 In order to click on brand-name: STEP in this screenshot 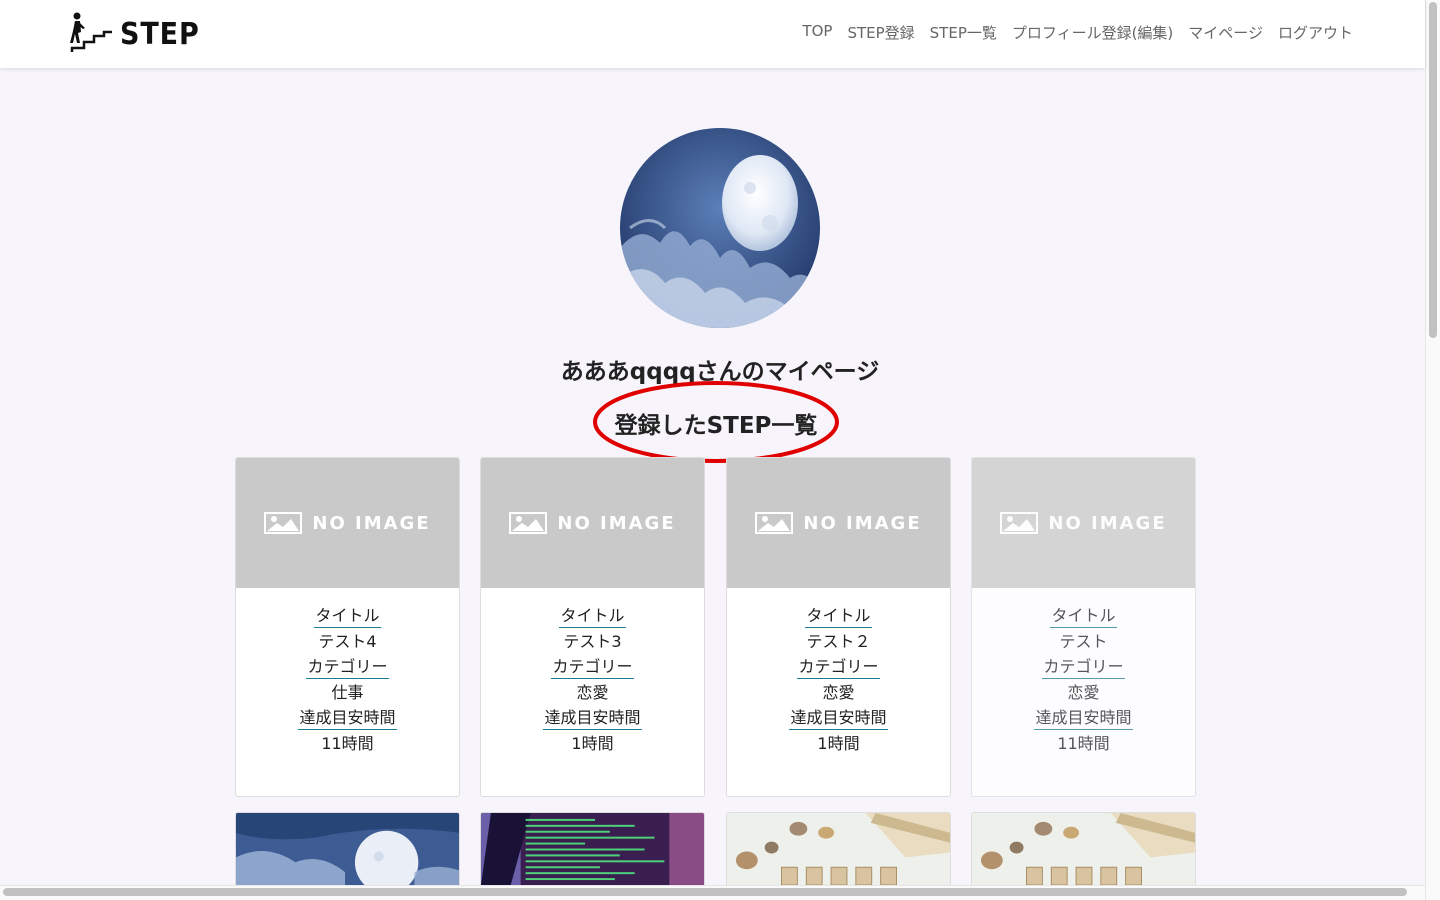, I will do `click(160, 34)`.